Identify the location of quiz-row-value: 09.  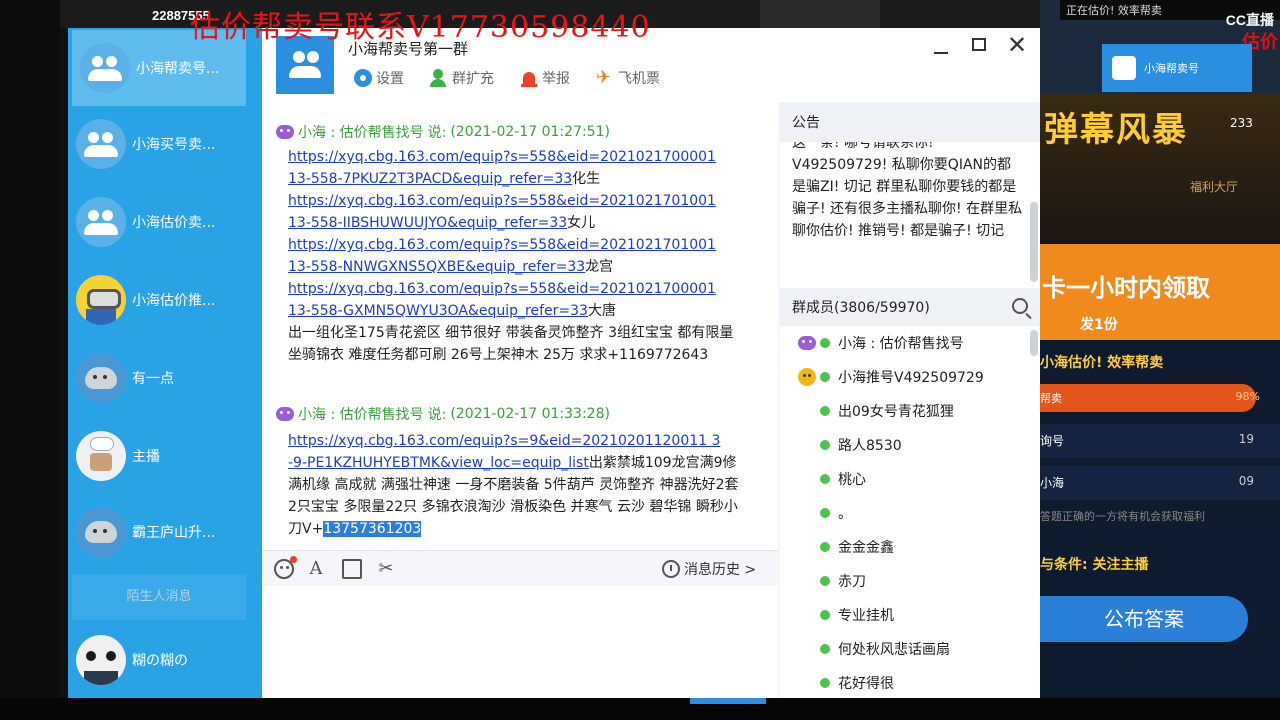
(1246, 481).